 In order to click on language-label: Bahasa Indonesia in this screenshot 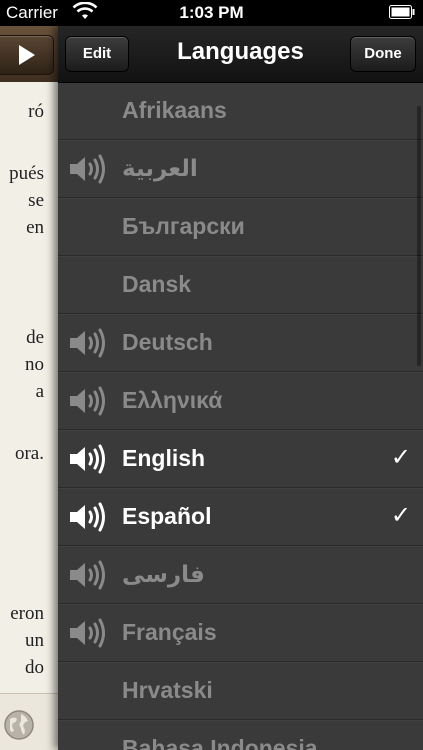, I will do `click(220, 742)`.